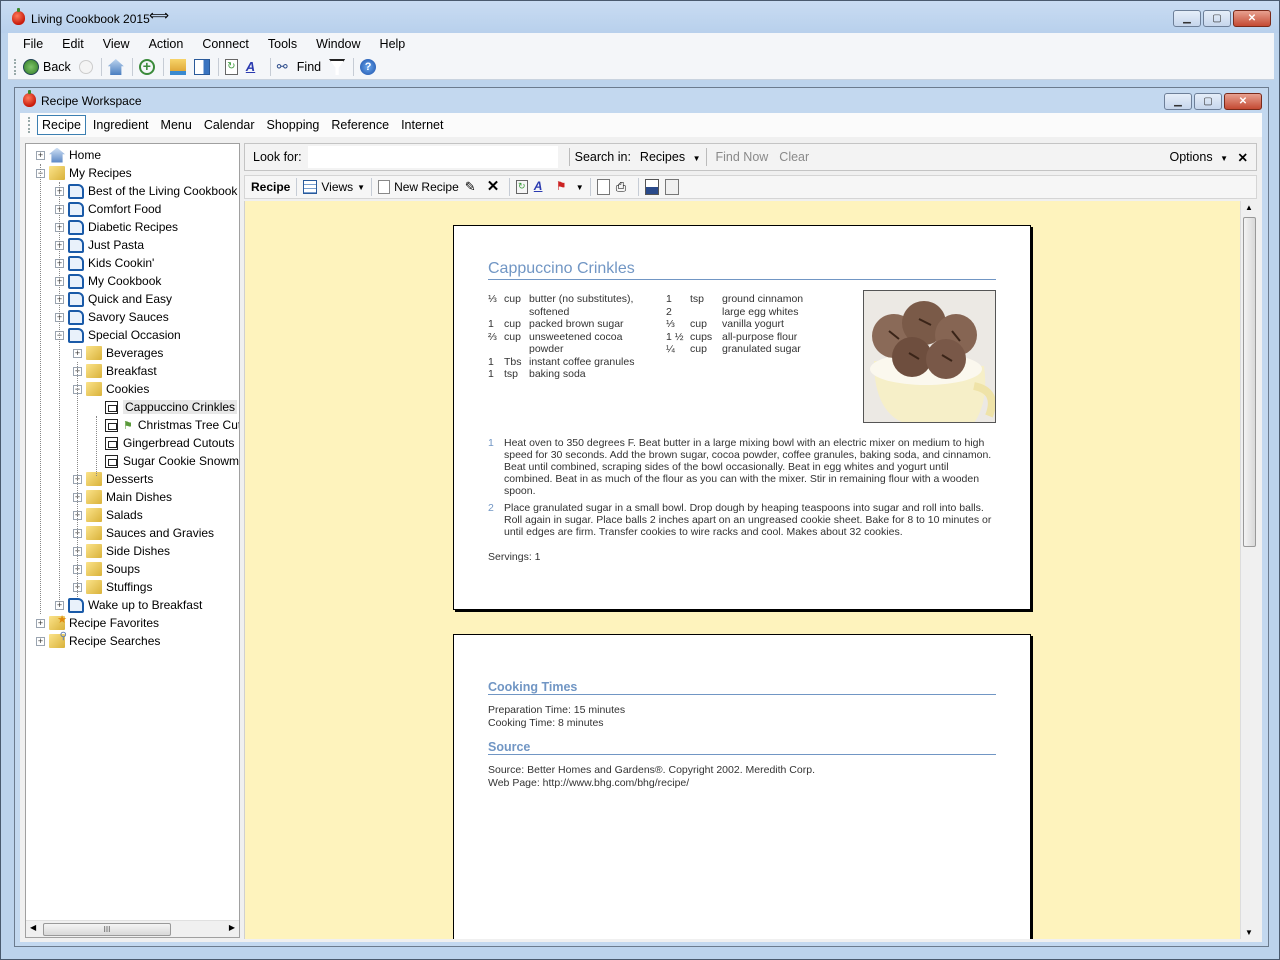 The height and width of the screenshot is (960, 1280). What do you see at coordinates (108, 281) in the screenshot?
I see `tree-item: + My Cookbook` at bounding box center [108, 281].